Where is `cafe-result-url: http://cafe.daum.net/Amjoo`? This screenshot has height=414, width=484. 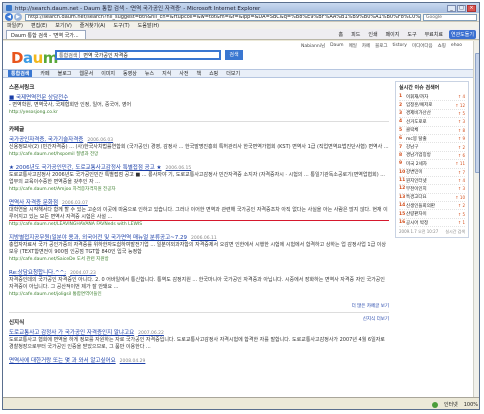
cafe-result-url: http://cafe.daum.net/Amjoo is located at coordinates (40, 189).